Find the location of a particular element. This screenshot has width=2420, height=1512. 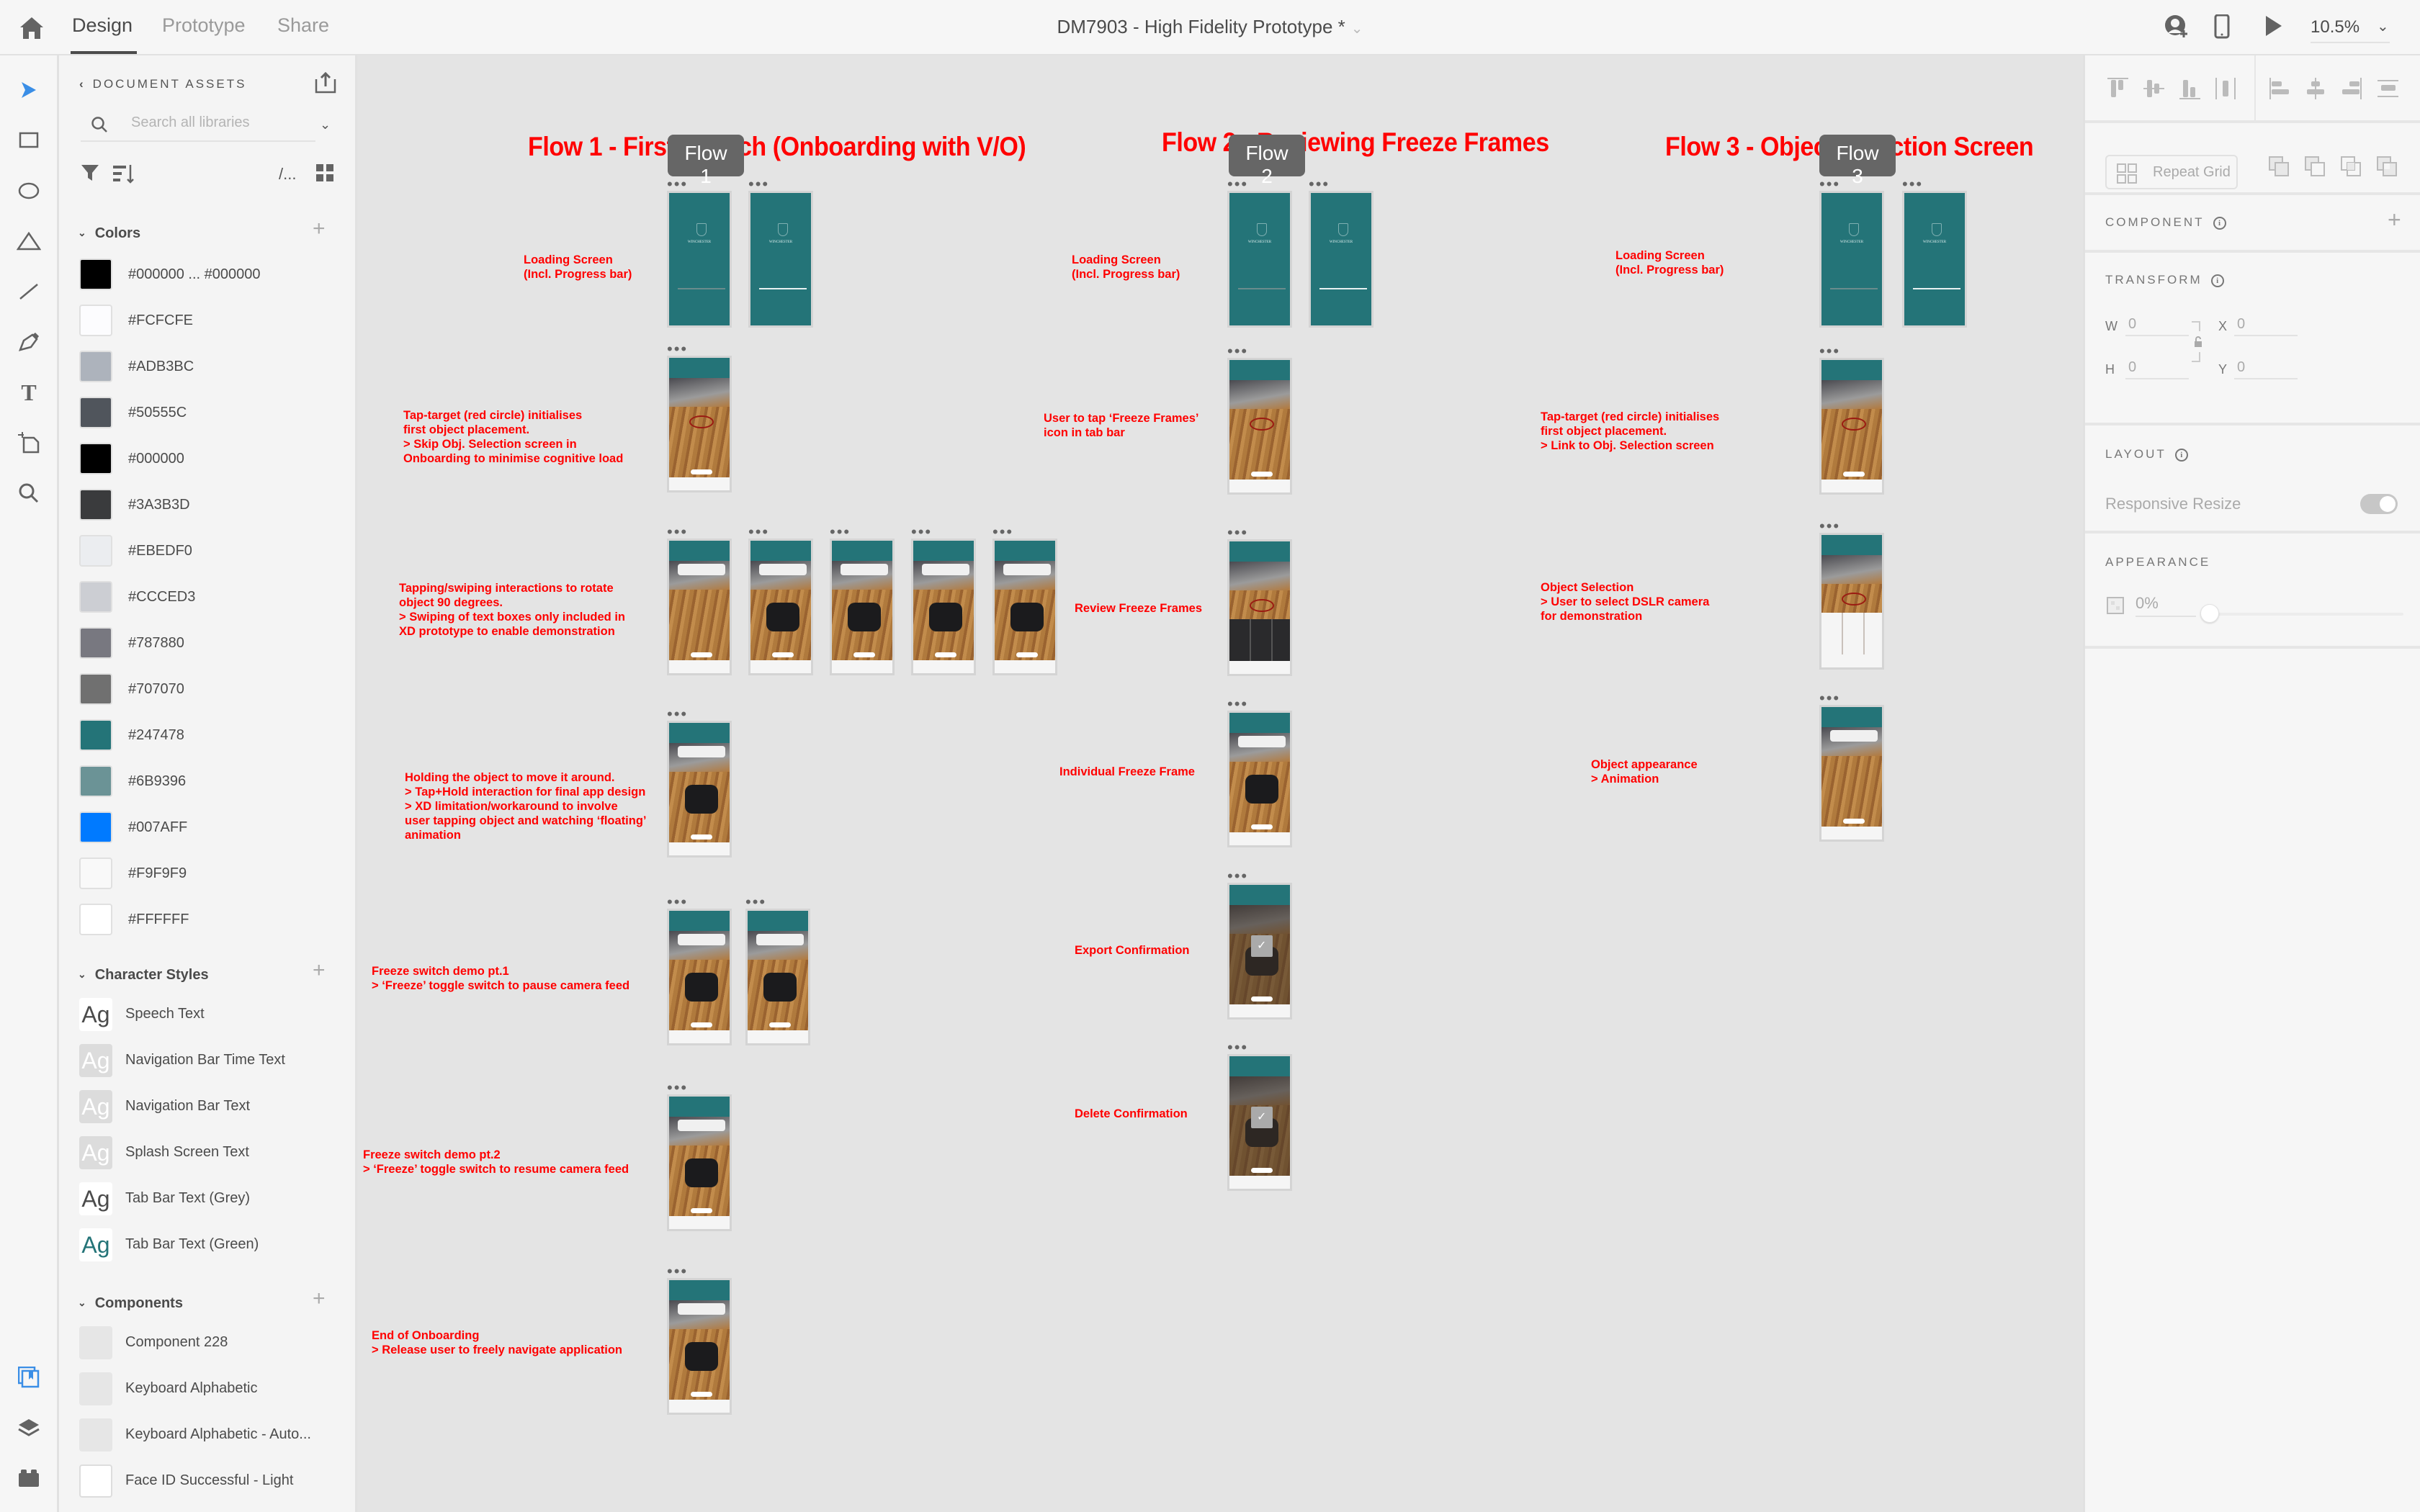

align-right-icon is located at coordinates (2351, 88).